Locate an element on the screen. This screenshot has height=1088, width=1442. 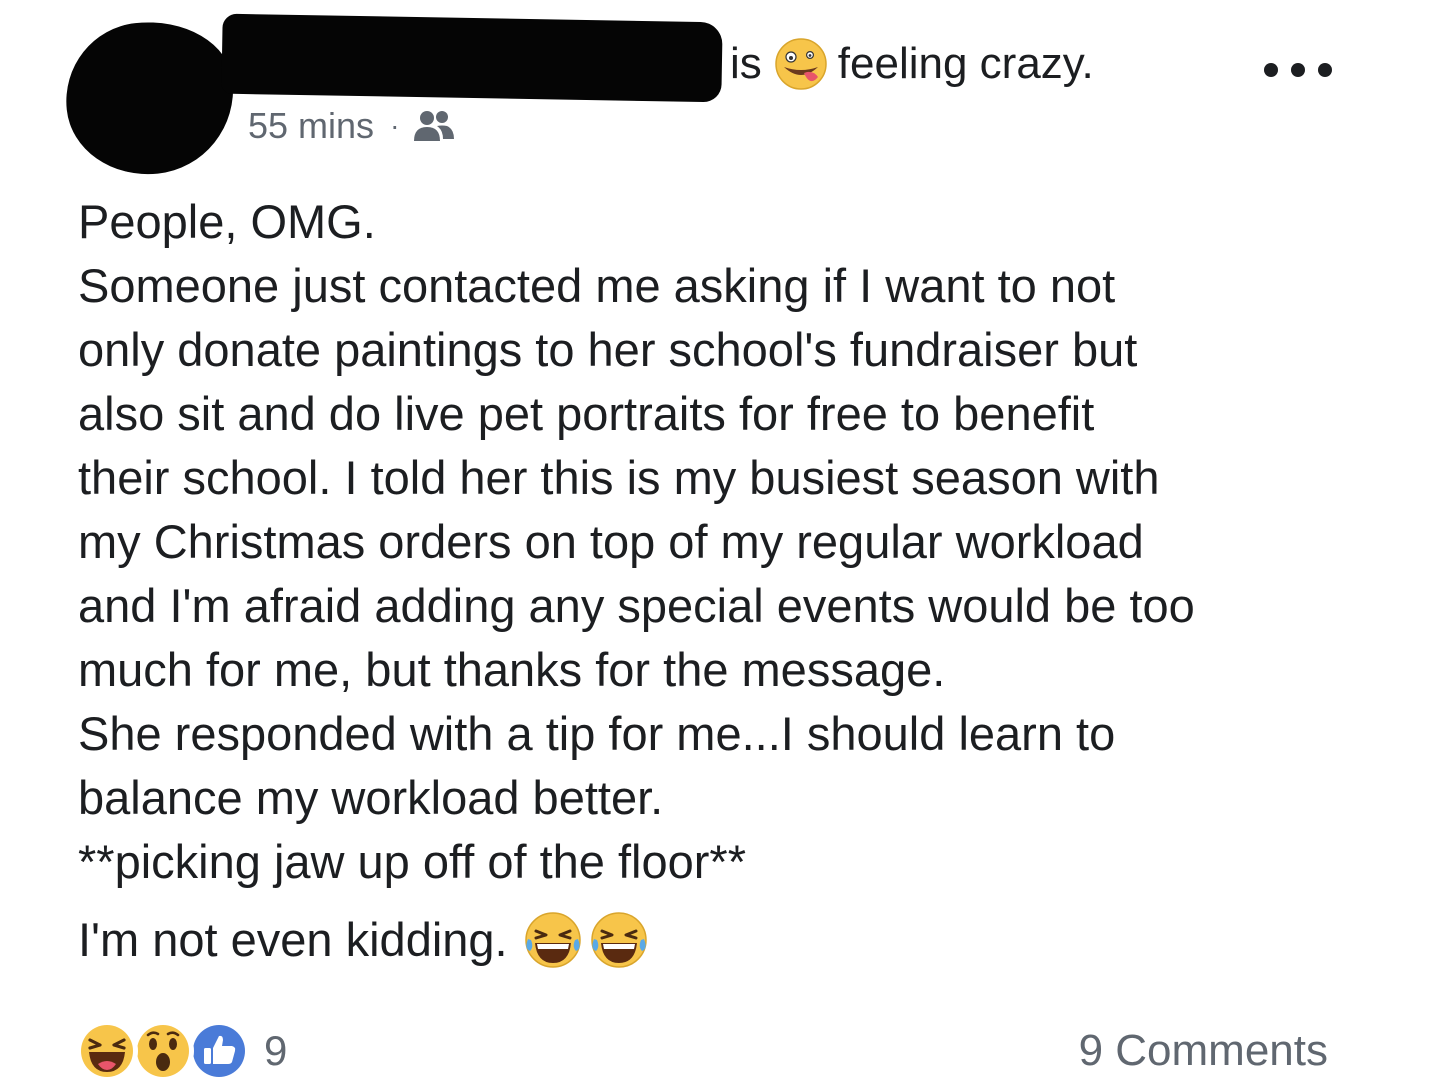
post-meta: 55 mins · is located at coordinates (351, 126).